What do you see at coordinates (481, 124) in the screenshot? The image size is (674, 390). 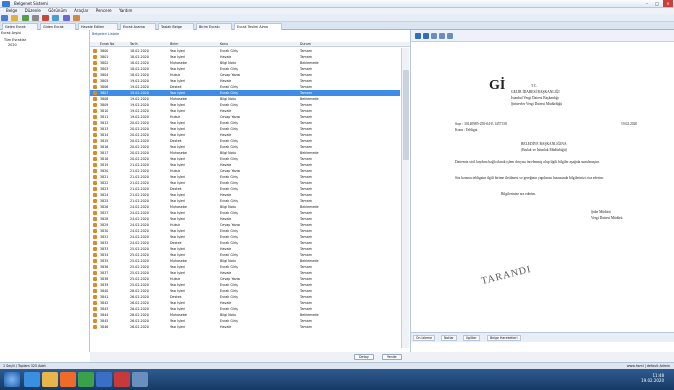 I see `doc-sayi: Sayı : 30140985-250-04-E.1457158` at bounding box center [481, 124].